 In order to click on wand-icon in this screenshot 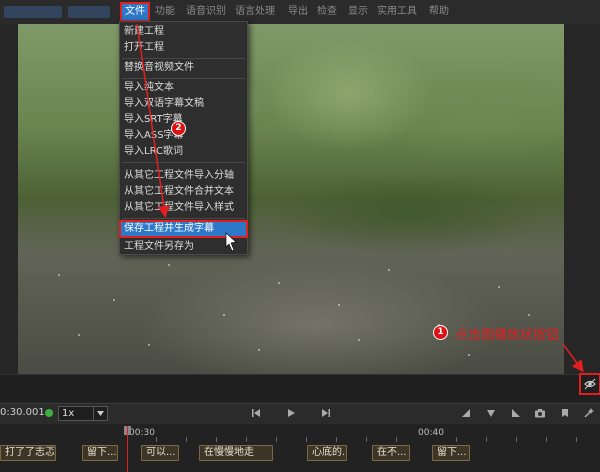, I will do `click(589, 413)`.